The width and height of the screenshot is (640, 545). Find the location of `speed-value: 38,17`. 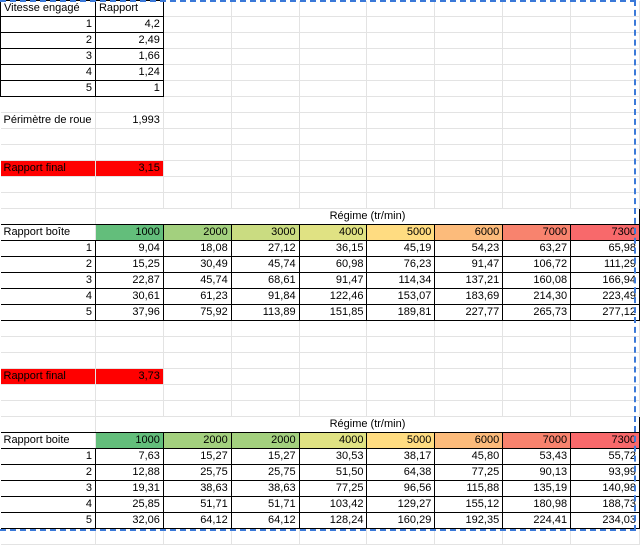

speed-value: 38,17 is located at coordinates (401, 456).